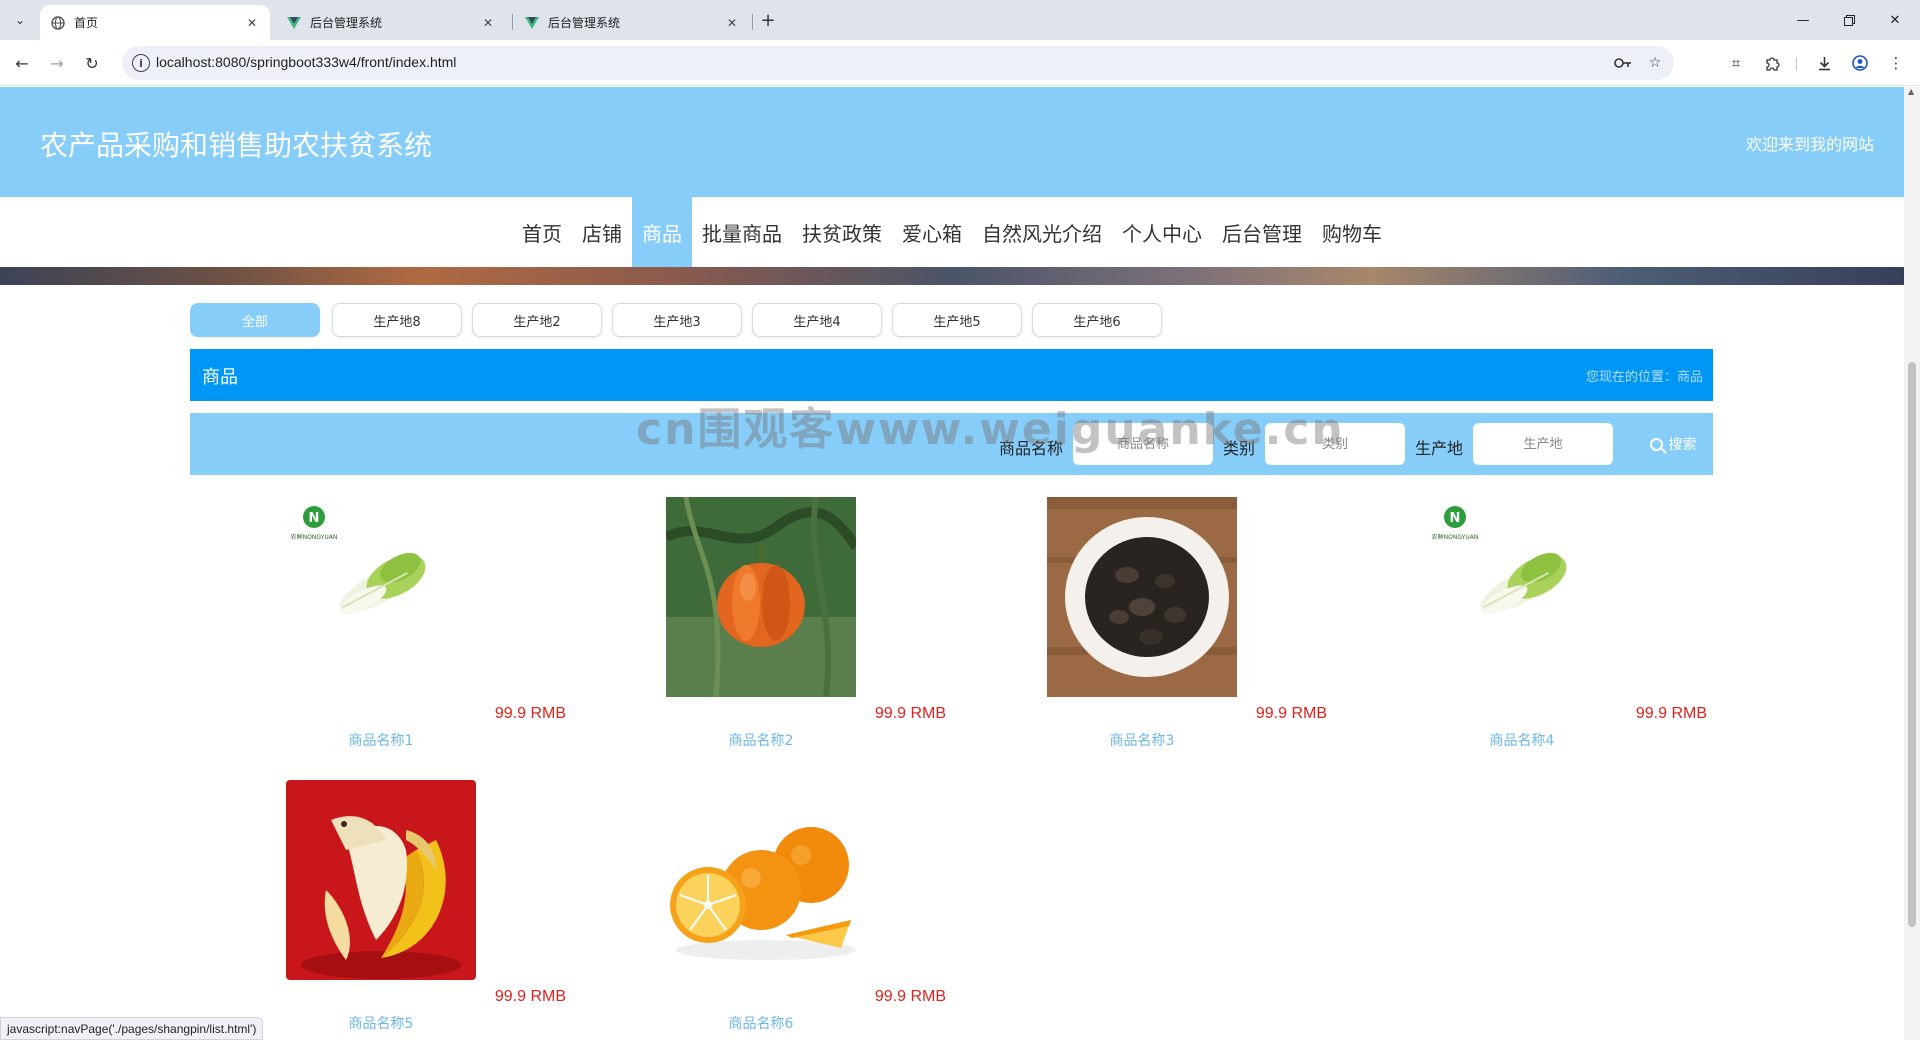 The width and height of the screenshot is (1920, 1040). Describe the element at coordinates (92, 63) in the screenshot. I see `reload-icon: ↻` at that location.